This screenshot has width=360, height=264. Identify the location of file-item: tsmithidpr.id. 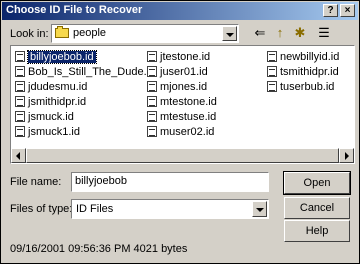
(303, 72).